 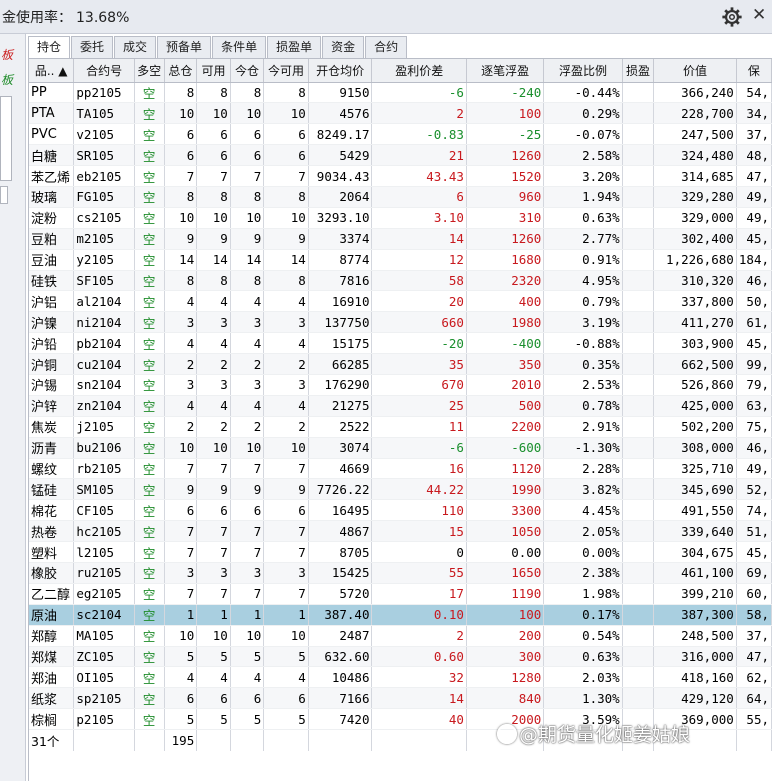 What do you see at coordinates (400, 301) in the screenshot?
I see `table-row: 沪铝 al2104 空 4 4 4 4 16910 20 400 0.79% 337,800 50,` at bounding box center [400, 301].